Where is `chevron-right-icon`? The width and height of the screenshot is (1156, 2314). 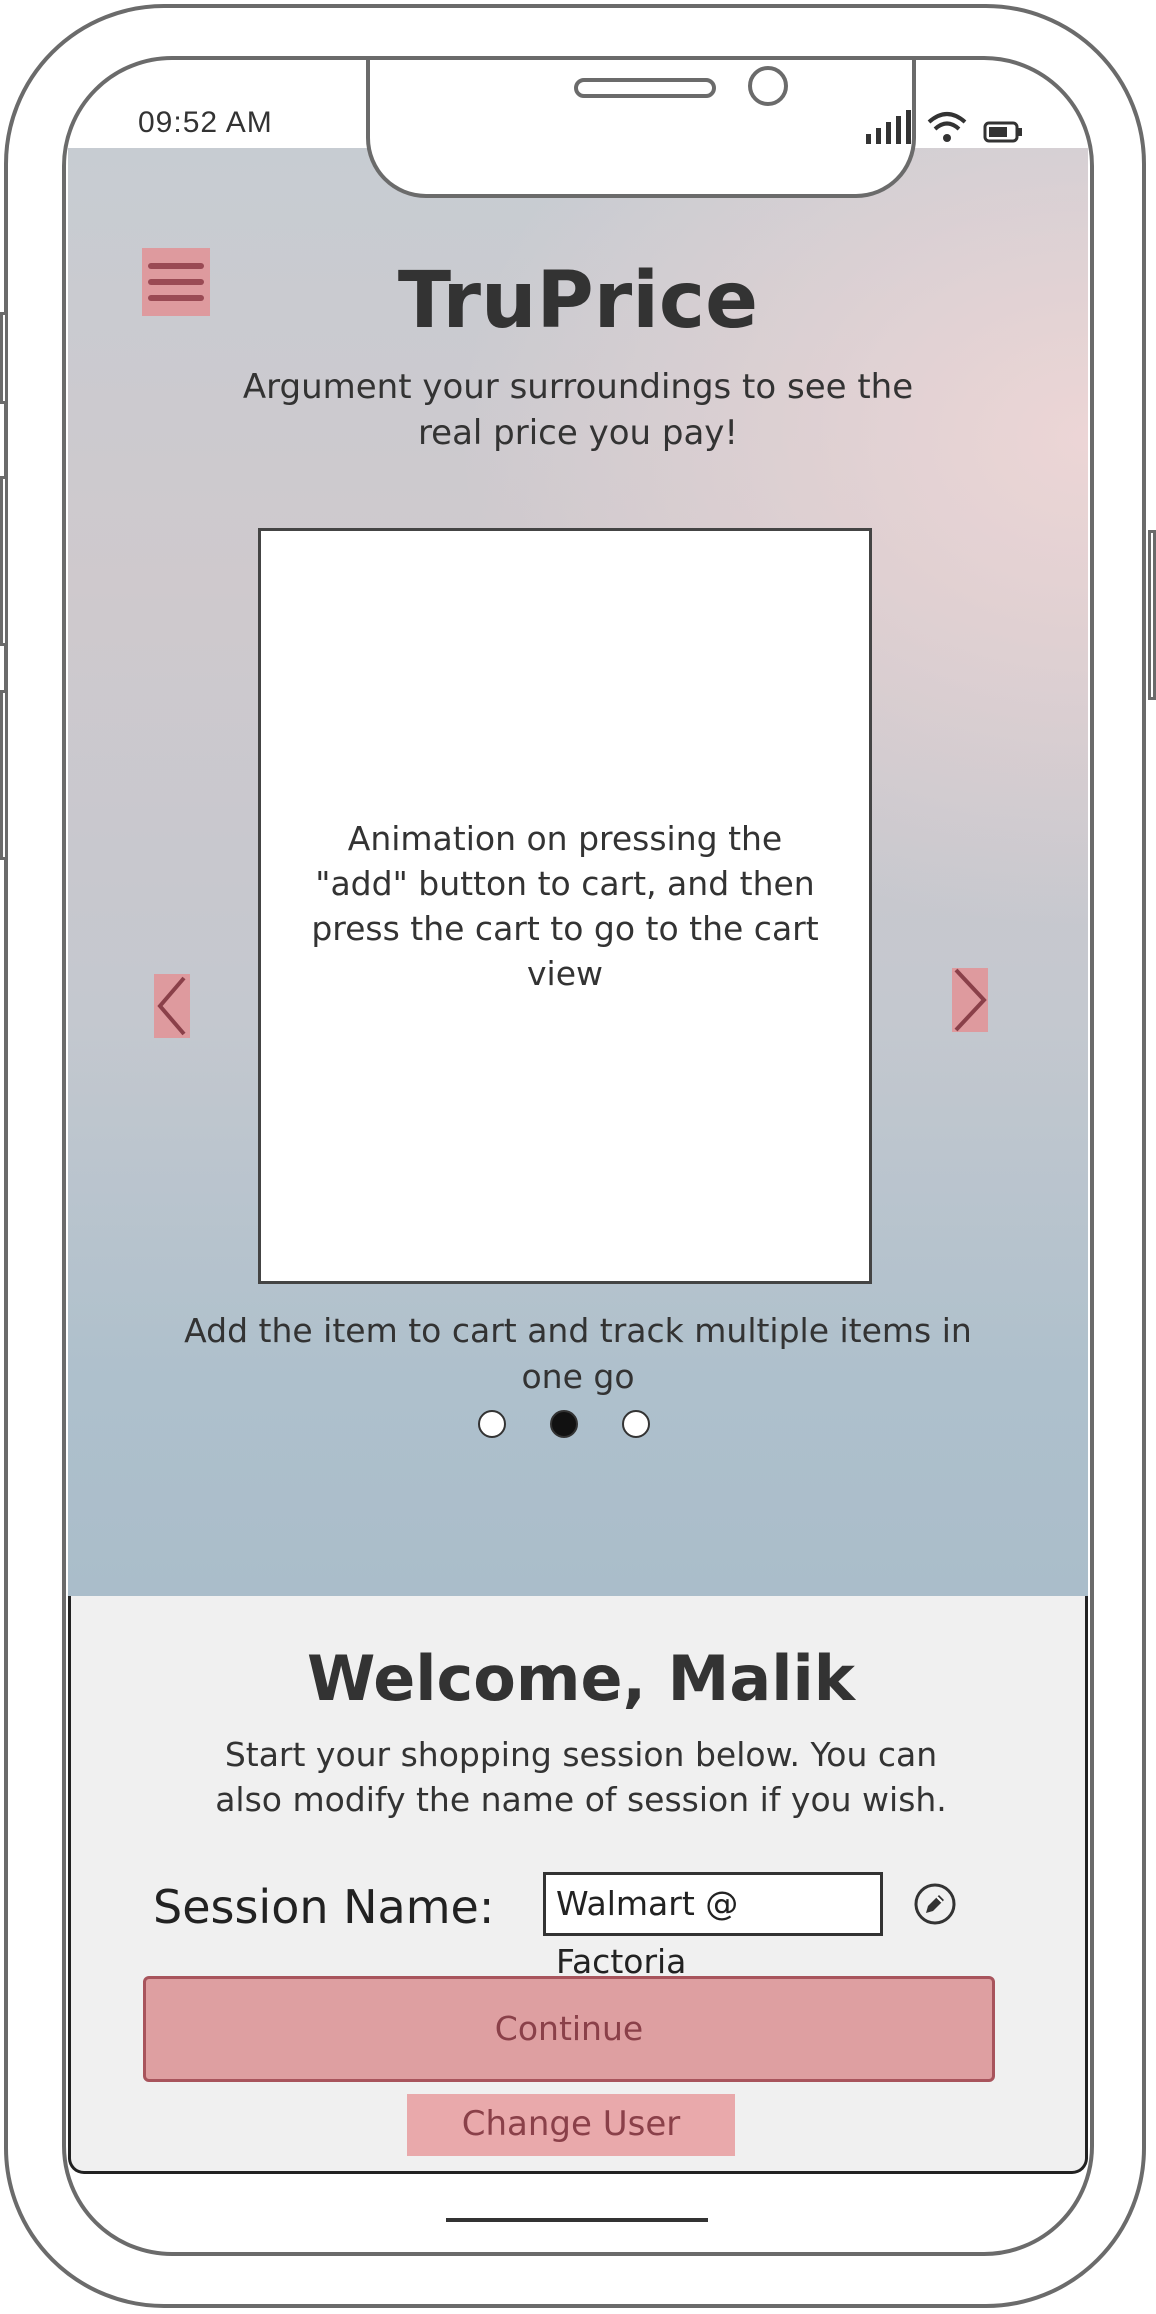 chevron-right-icon is located at coordinates (970, 1000).